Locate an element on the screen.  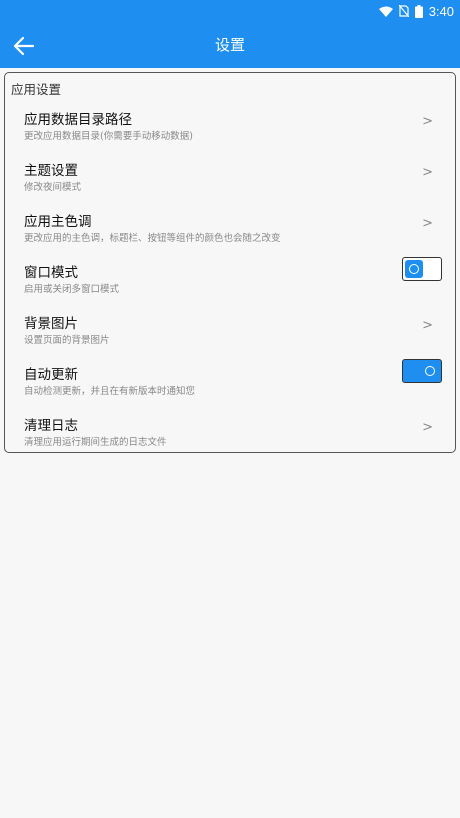
setting-auto-update: 自动更新 自动检测更新，并且在有新版本时通知您 is located at coordinates (230, 385).